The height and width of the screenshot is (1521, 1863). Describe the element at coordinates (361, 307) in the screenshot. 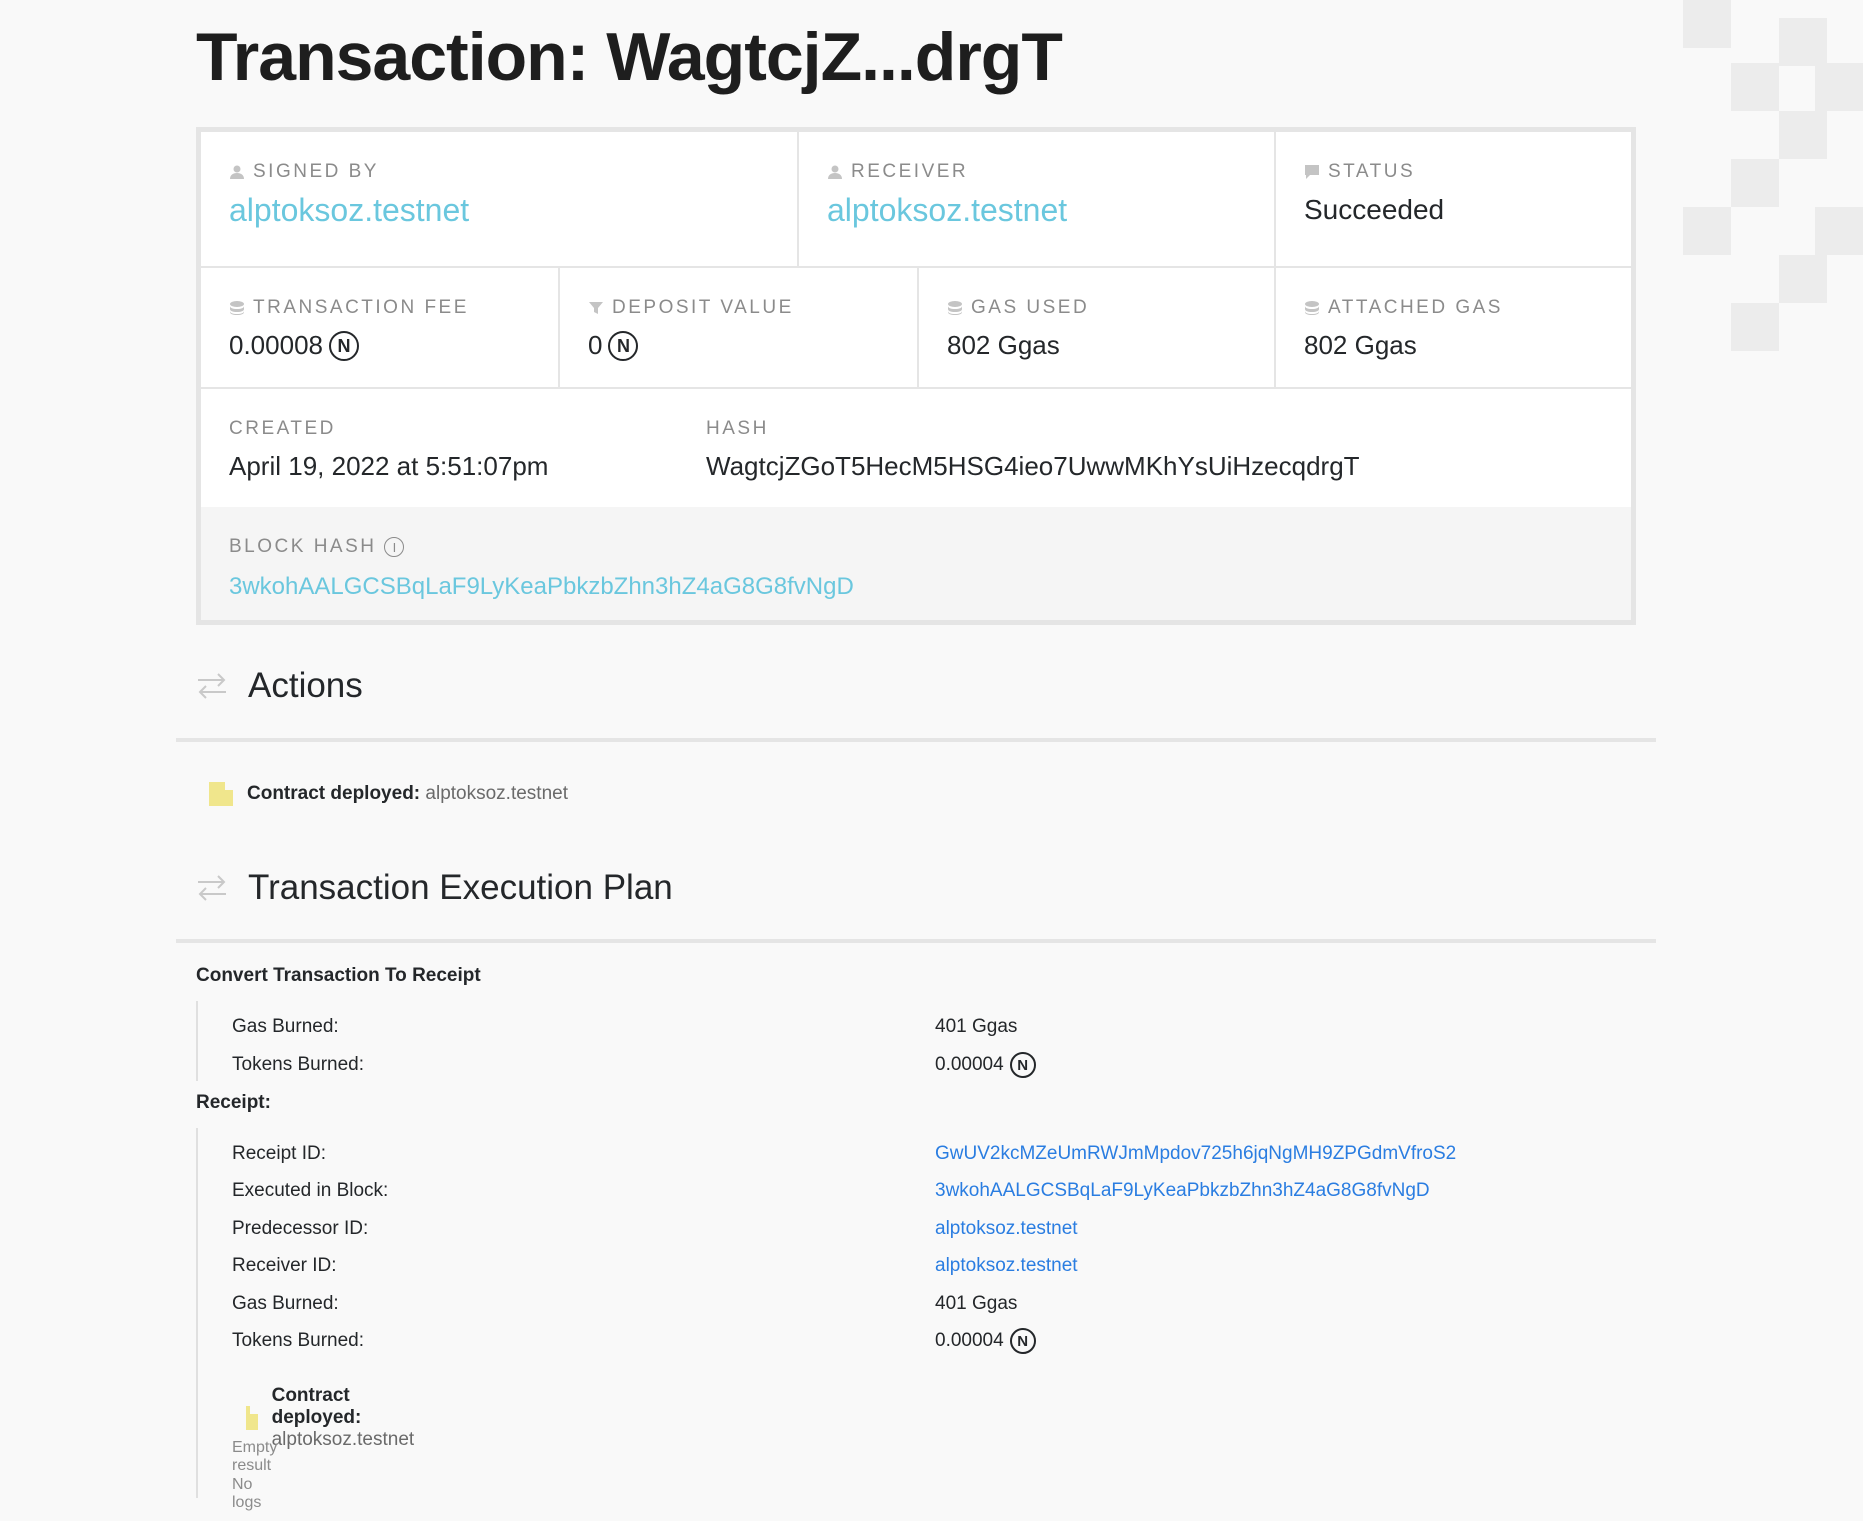

I see `transaction-fee-label: TRANSACTION FEE` at that location.